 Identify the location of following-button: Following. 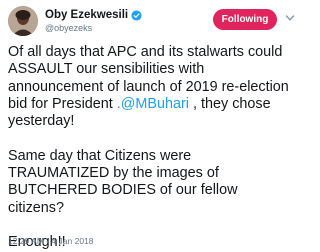
(245, 19).